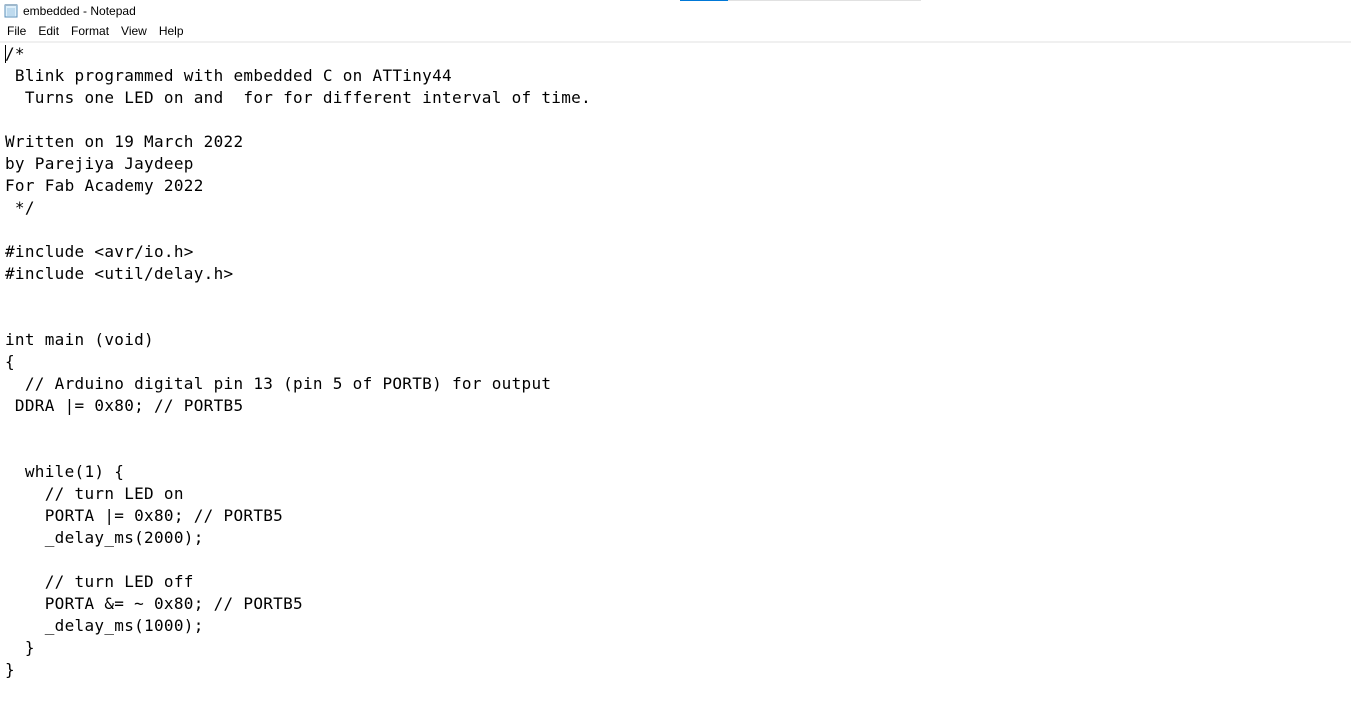 The height and width of the screenshot is (720, 1351). I want to click on menu-view: View, so click(134, 31).